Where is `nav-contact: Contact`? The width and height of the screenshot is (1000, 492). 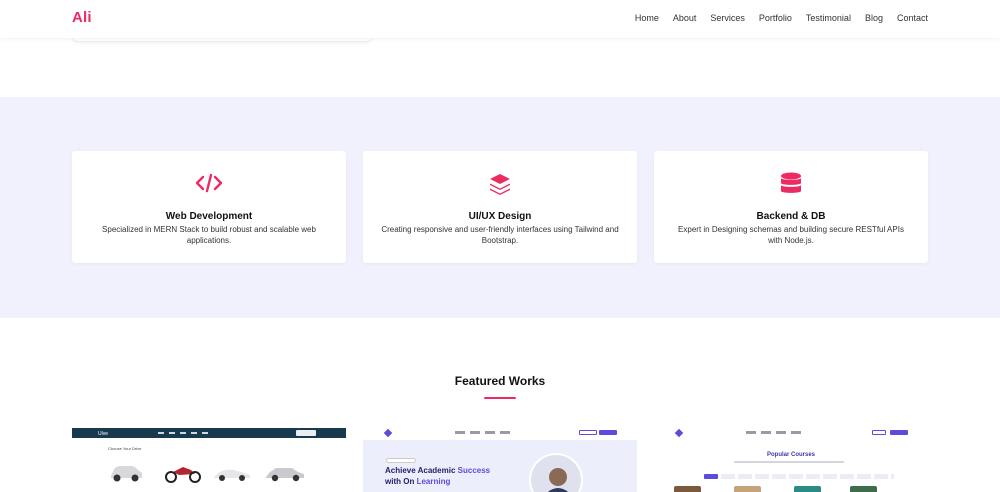 nav-contact: Contact is located at coordinates (912, 18).